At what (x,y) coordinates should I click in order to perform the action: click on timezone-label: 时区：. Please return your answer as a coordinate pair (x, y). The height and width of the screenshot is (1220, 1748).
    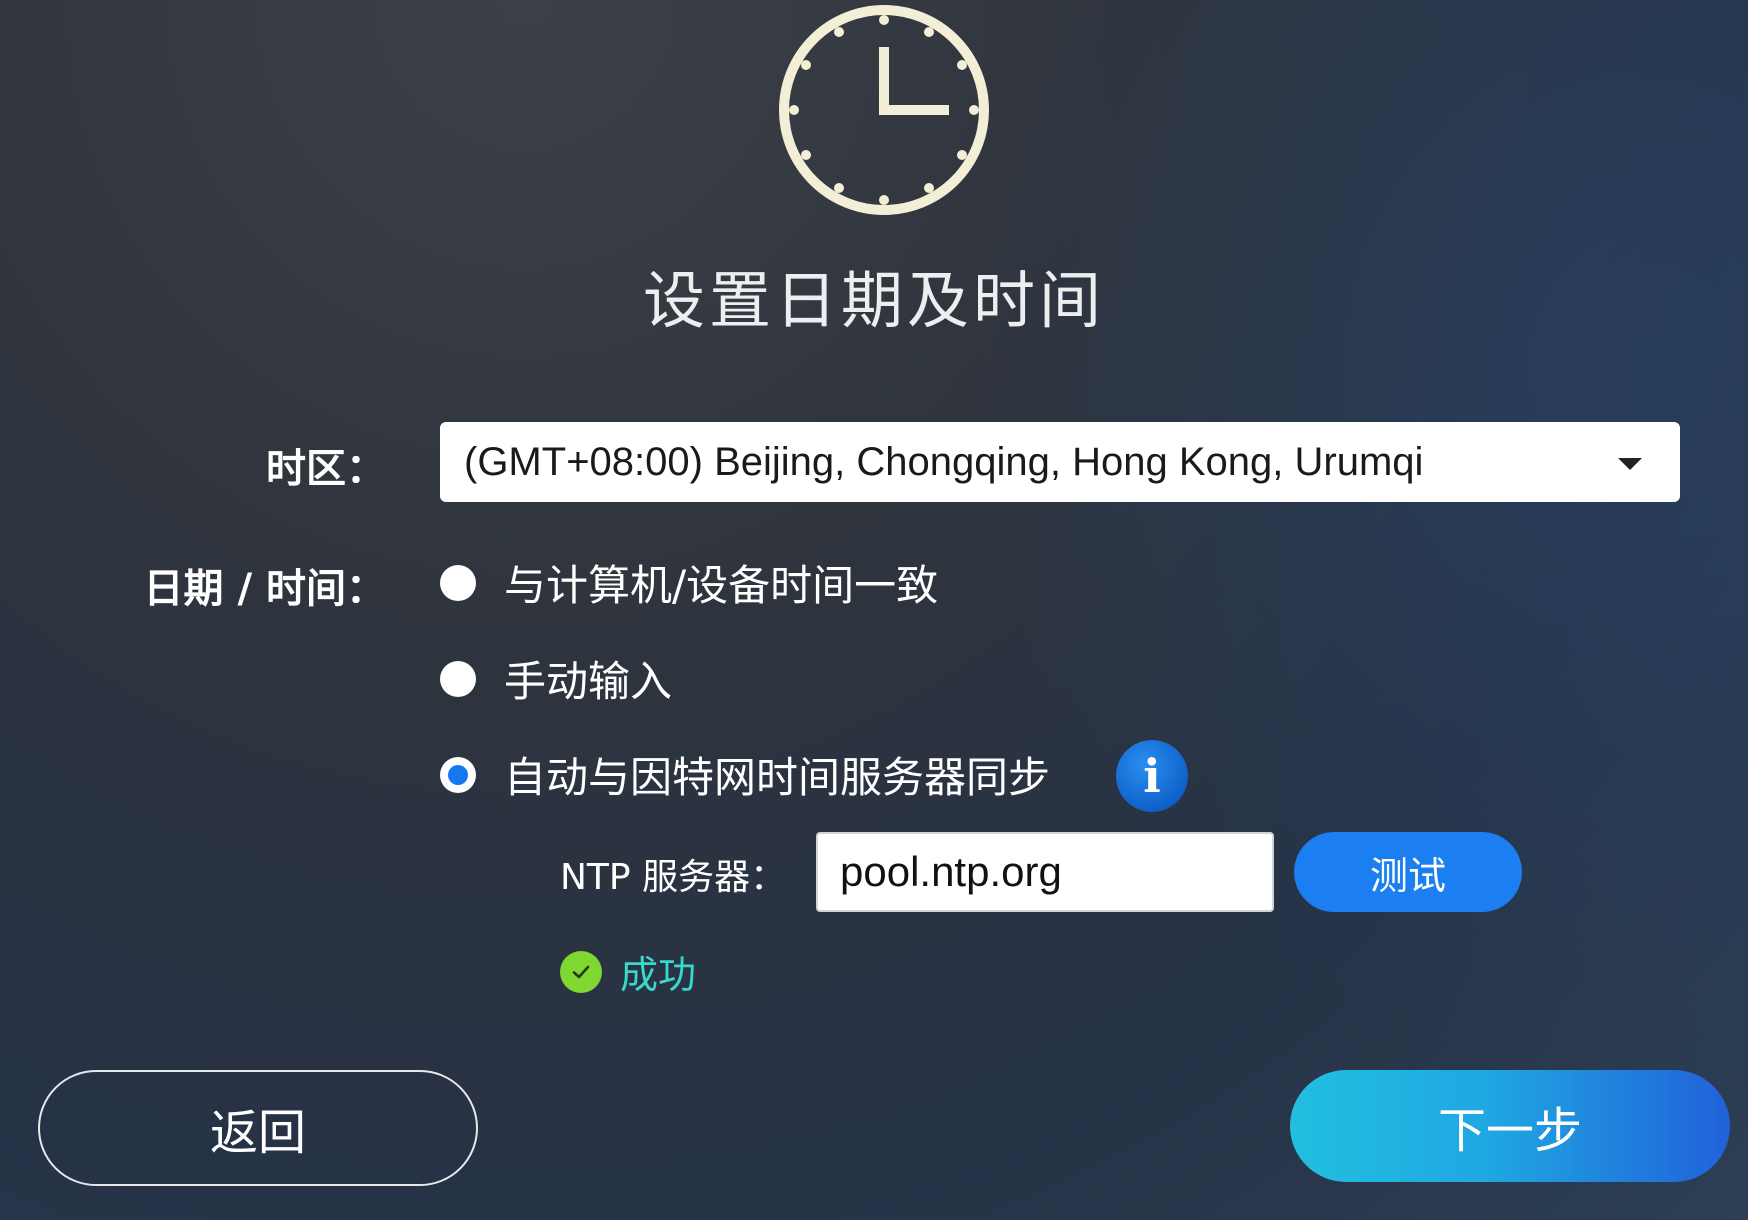
    Looking at the image, I should click on (326, 469).